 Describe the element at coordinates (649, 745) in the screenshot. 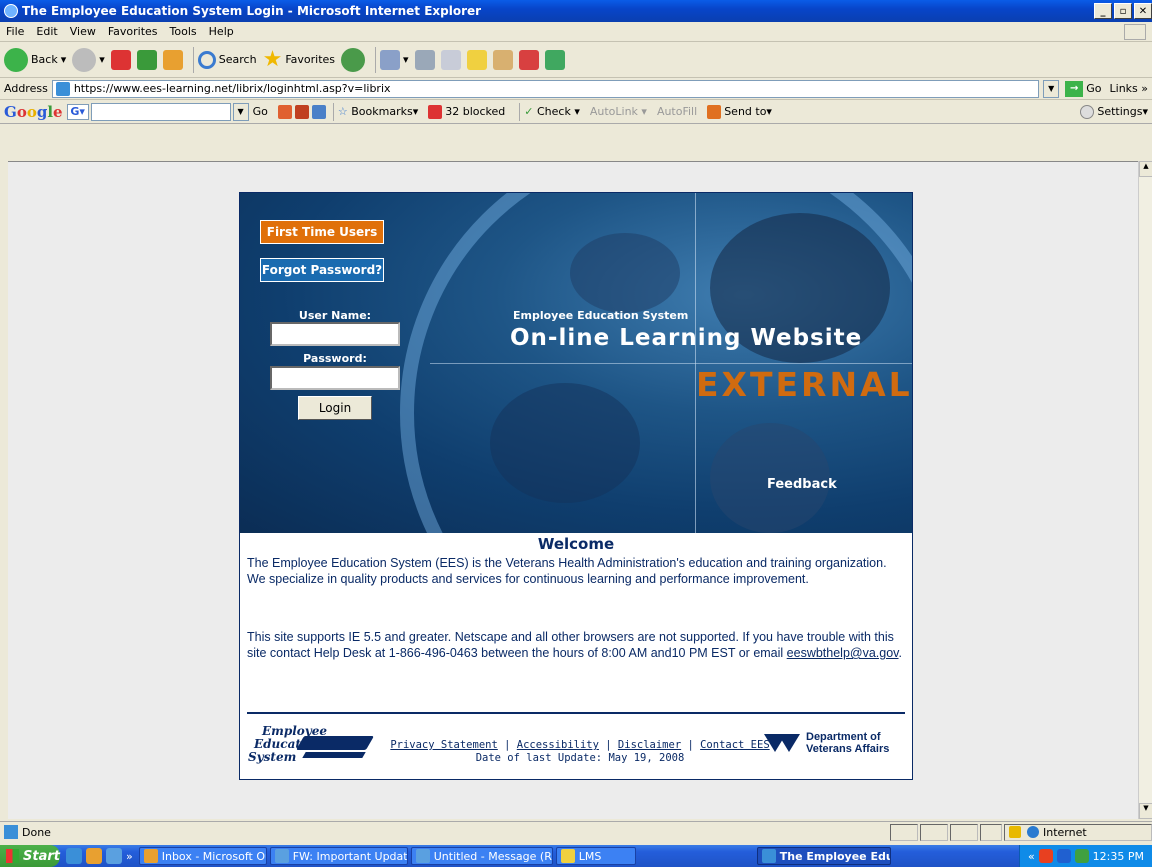

I see `disclaimer-link: Disclaimer` at that location.